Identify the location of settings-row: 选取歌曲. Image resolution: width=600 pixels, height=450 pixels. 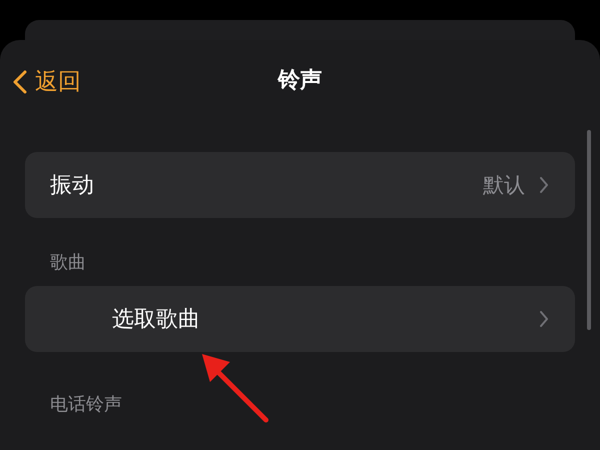
(300, 319).